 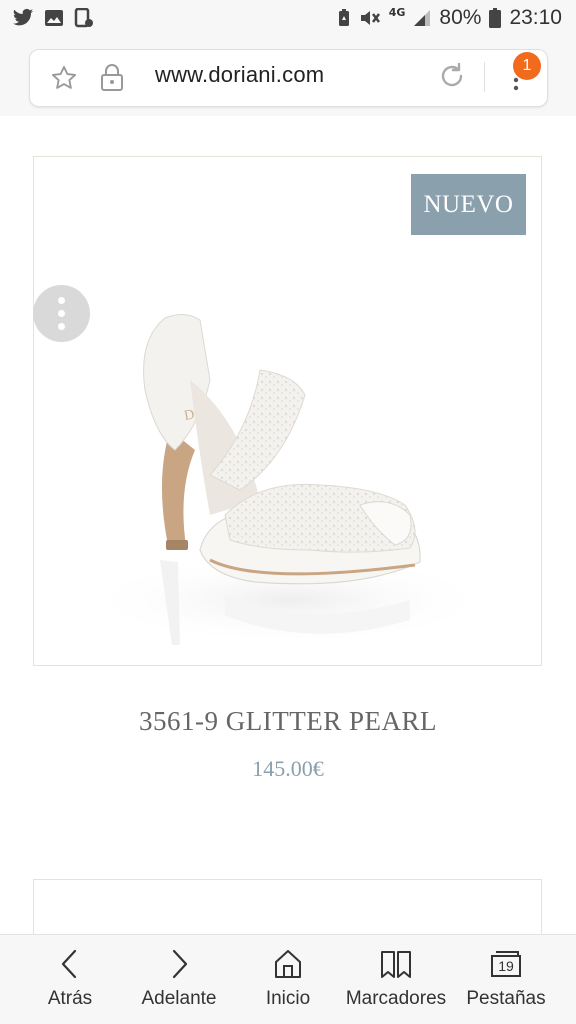 I want to click on nav-forward: Adelante, so click(x=179, y=979).